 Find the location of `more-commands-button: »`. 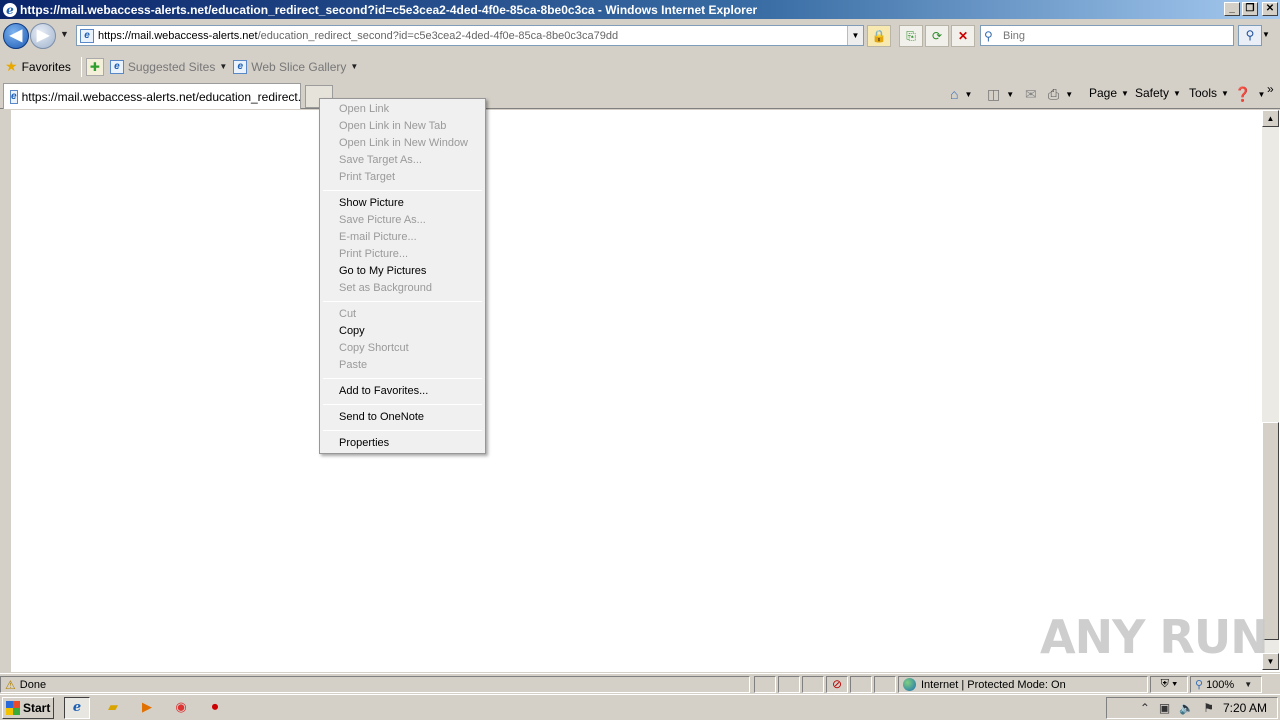

more-commands-button: » is located at coordinates (1270, 89).